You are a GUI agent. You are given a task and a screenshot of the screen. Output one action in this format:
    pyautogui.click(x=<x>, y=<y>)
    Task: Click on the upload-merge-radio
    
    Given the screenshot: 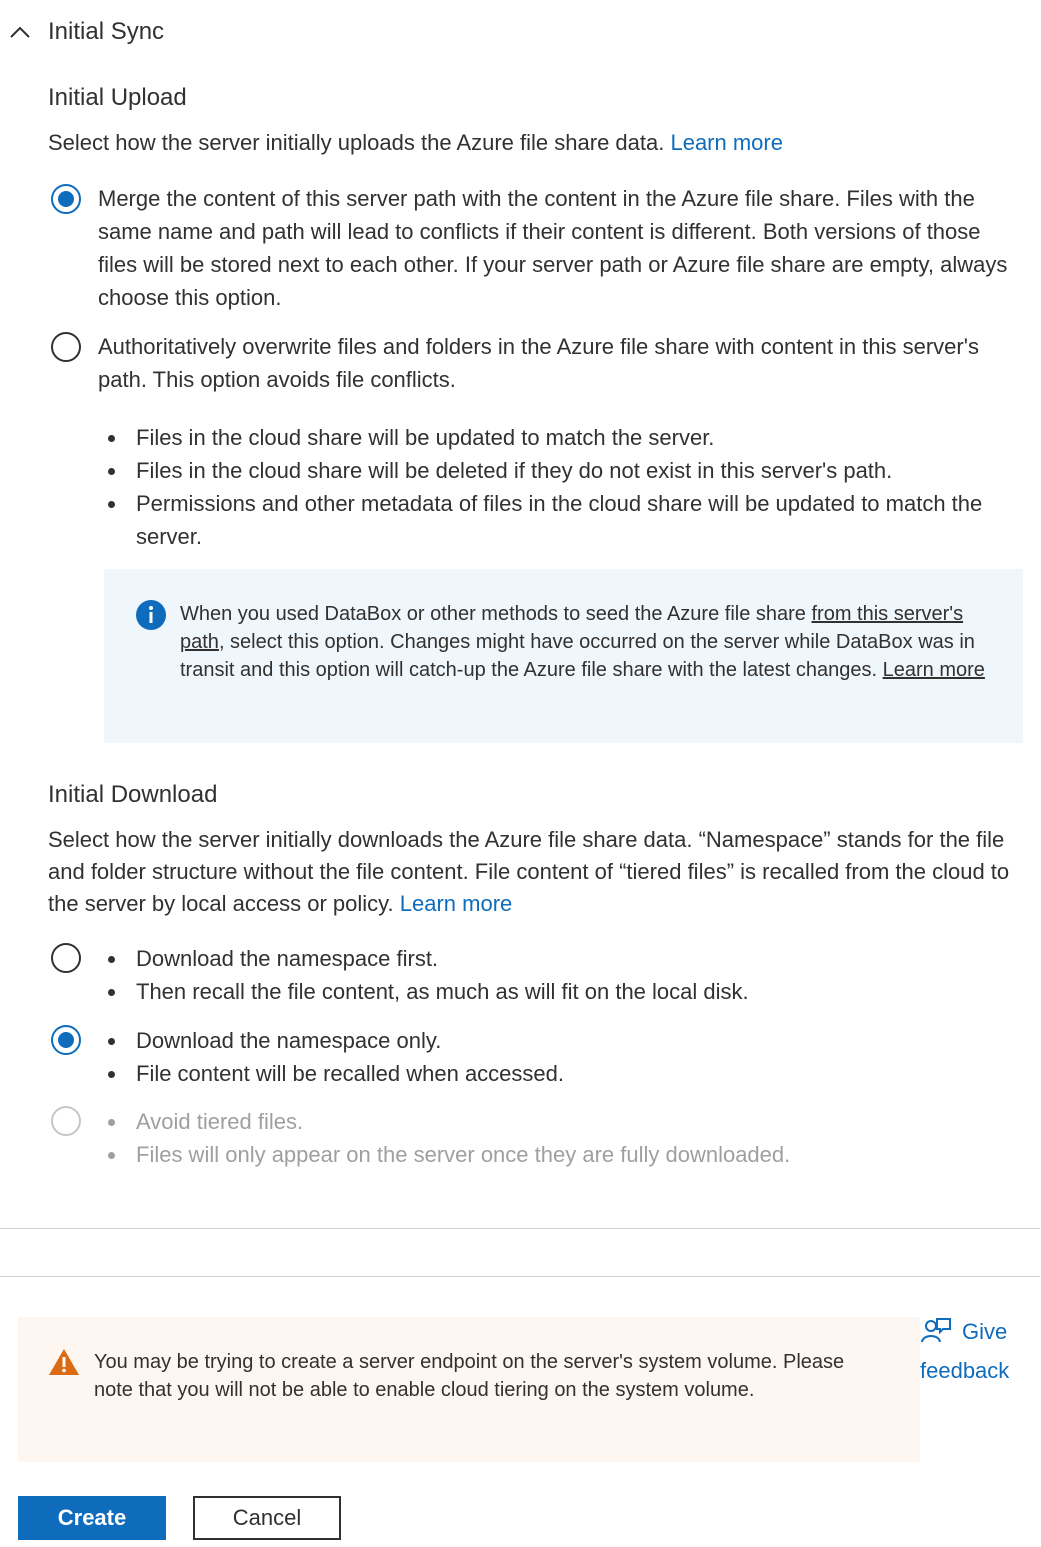 What is the action you would take?
    pyautogui.click(x=66, y=199)
    